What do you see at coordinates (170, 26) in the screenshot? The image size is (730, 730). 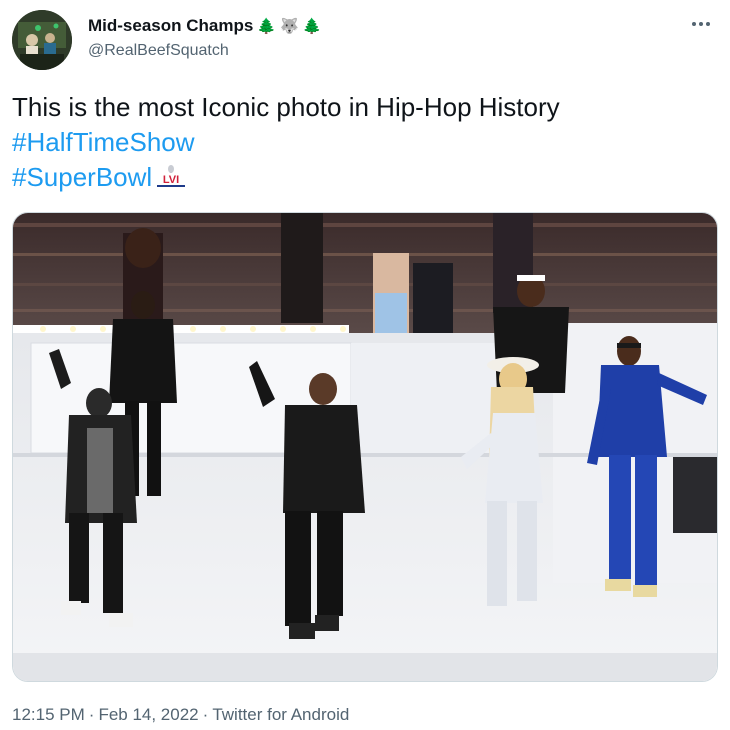 I see `display-name: Mid-season Champs` at bounding box center [170, 26].